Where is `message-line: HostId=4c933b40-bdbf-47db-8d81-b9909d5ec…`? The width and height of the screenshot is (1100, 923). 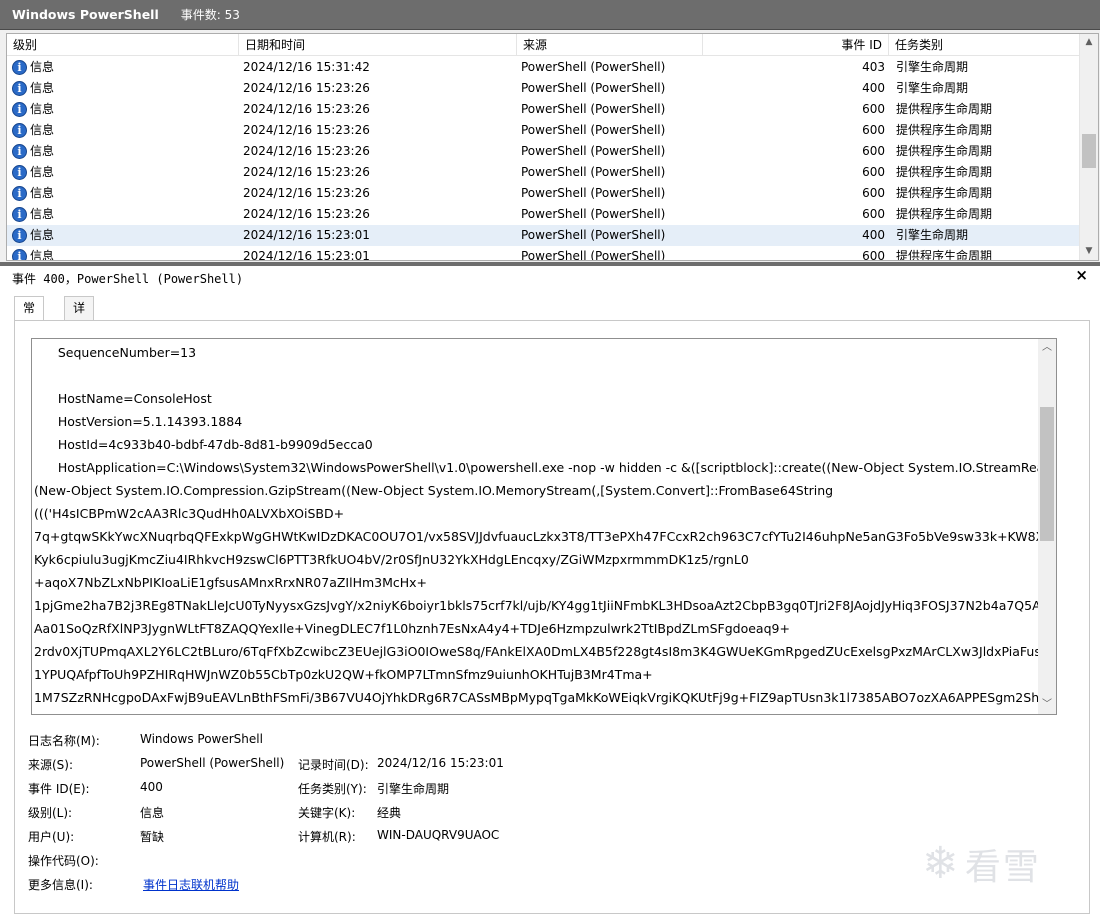 message-line: HostId=4c933b40-bdbf-47db-8d81-b9909d5ec… is located at coordinates (203, 444).